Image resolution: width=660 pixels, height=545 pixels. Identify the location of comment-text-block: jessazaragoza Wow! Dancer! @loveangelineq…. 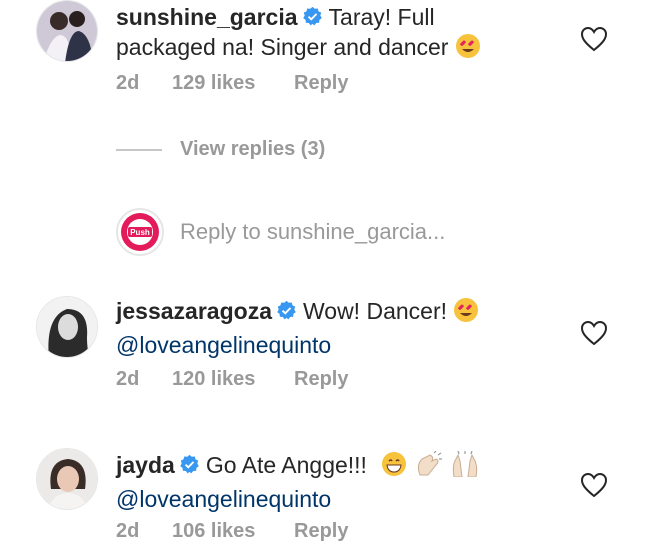
(326, 328).